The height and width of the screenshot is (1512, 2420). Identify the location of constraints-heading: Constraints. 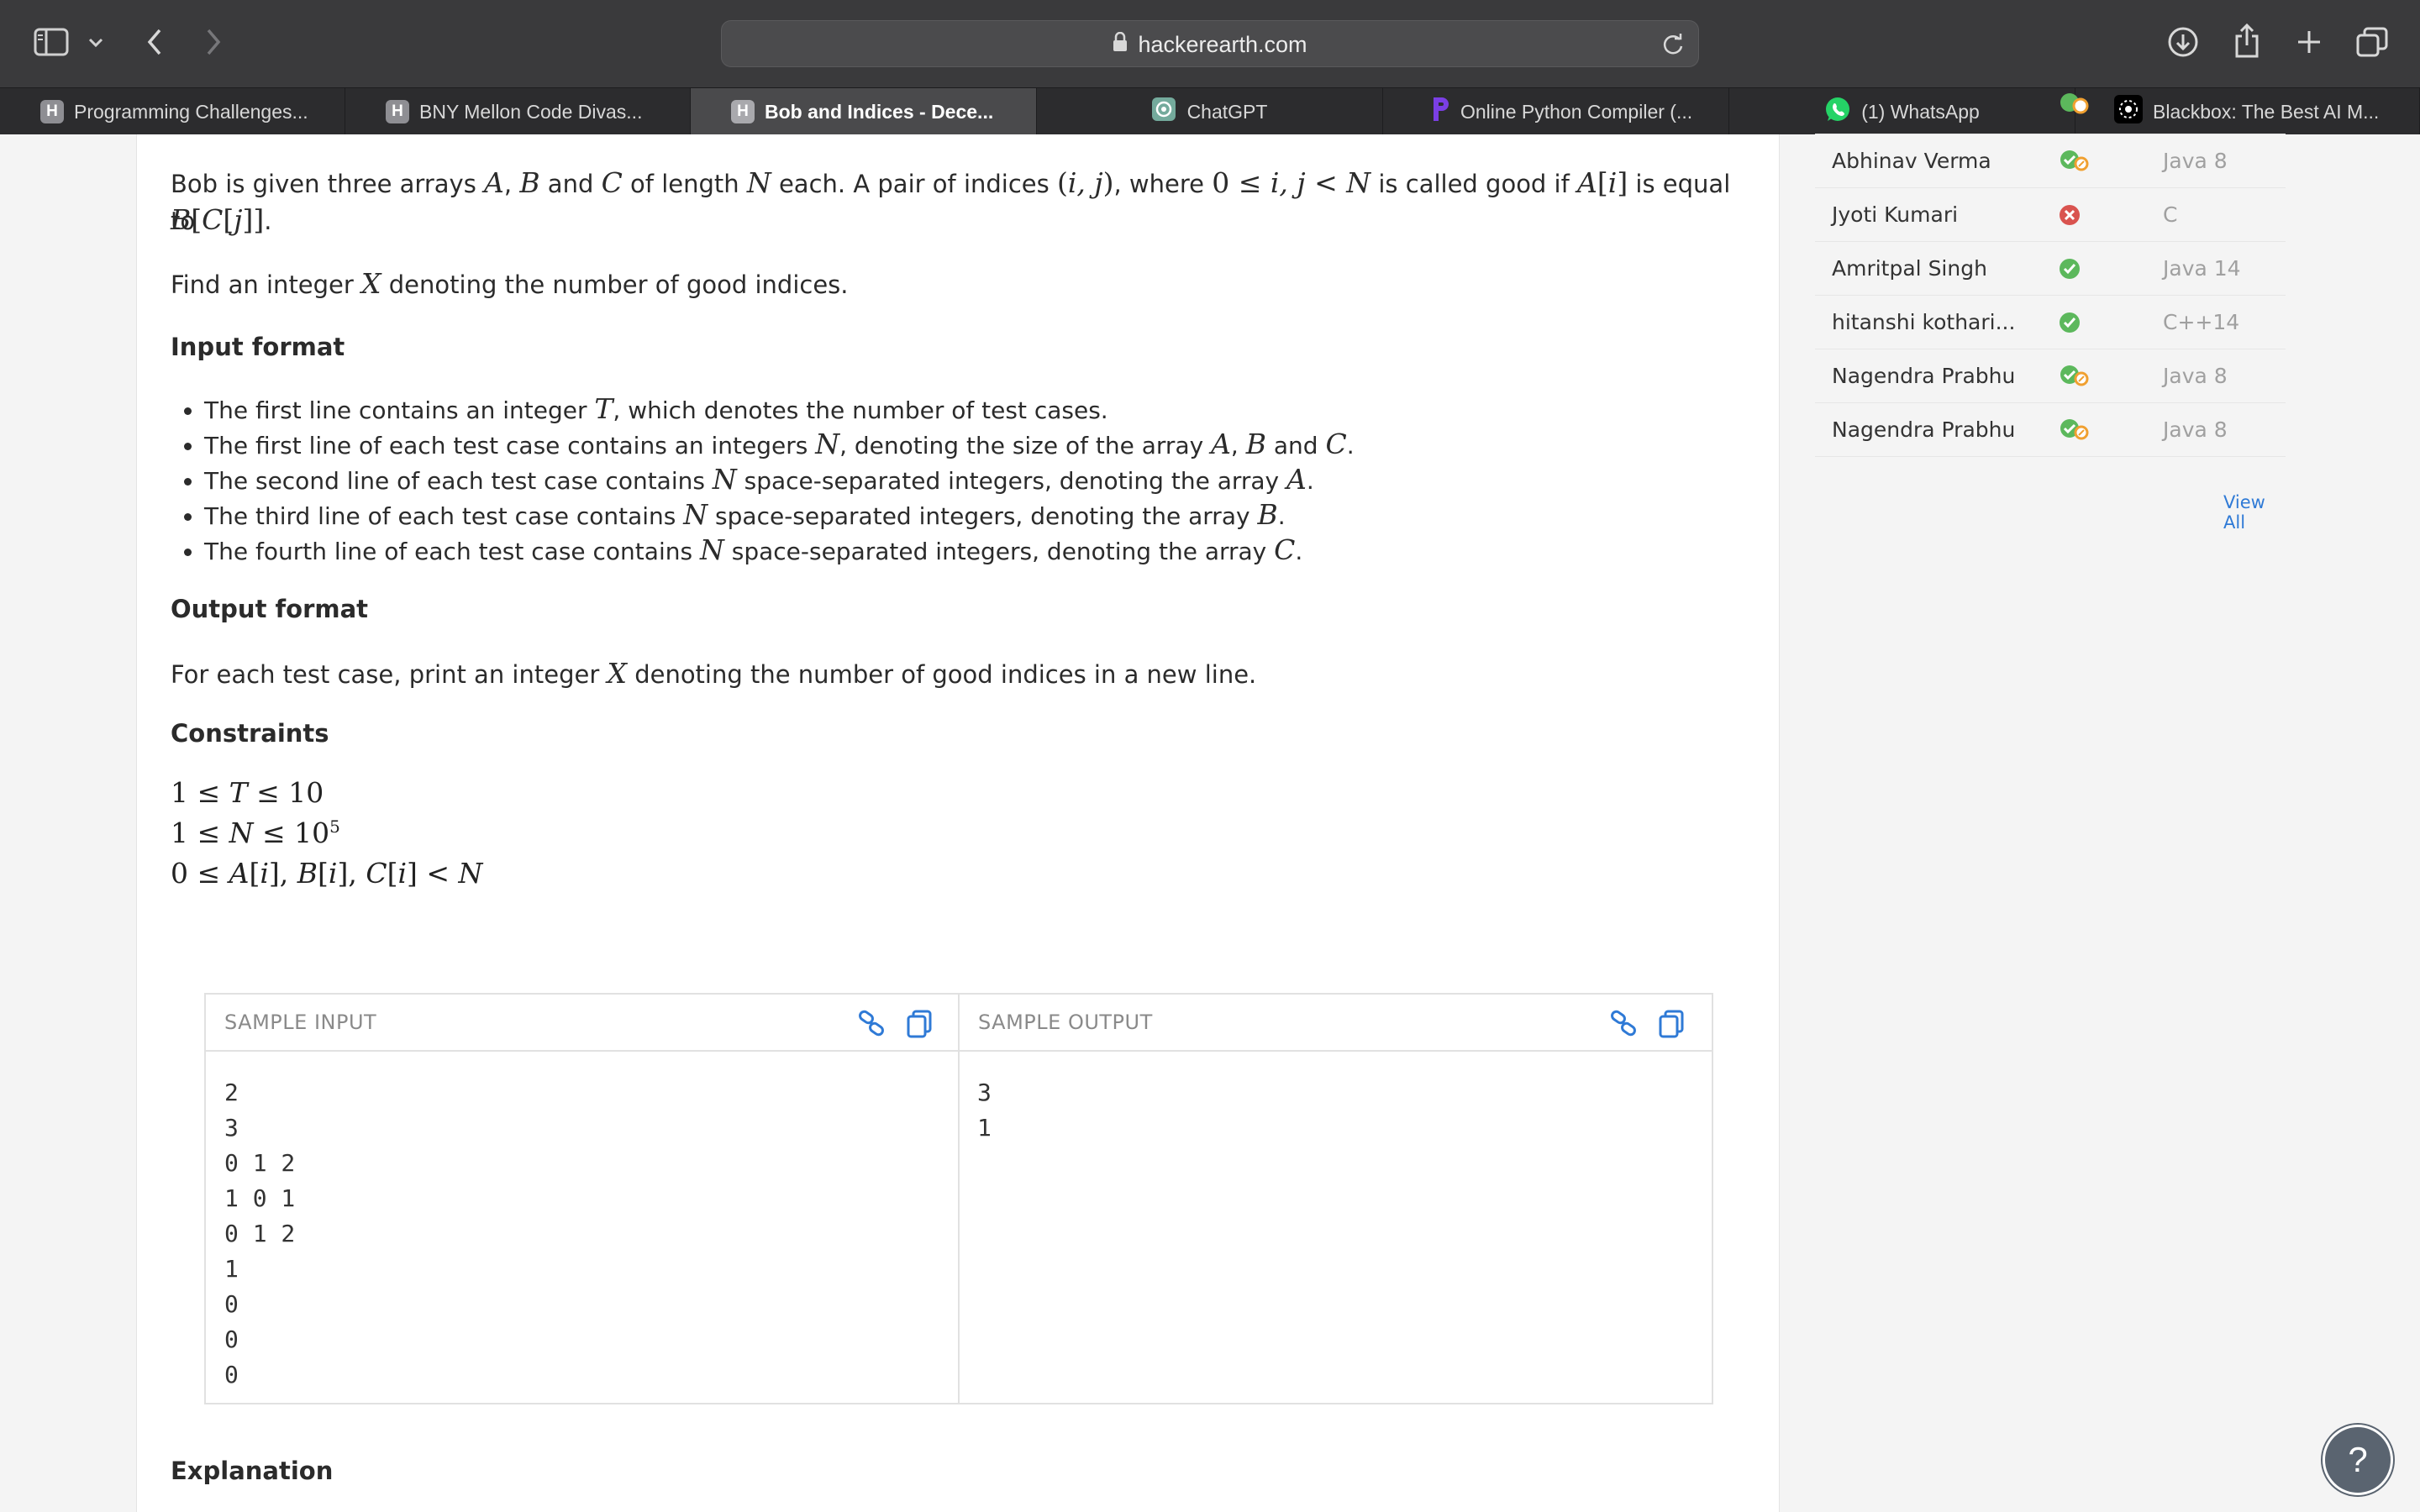
(250, 733).